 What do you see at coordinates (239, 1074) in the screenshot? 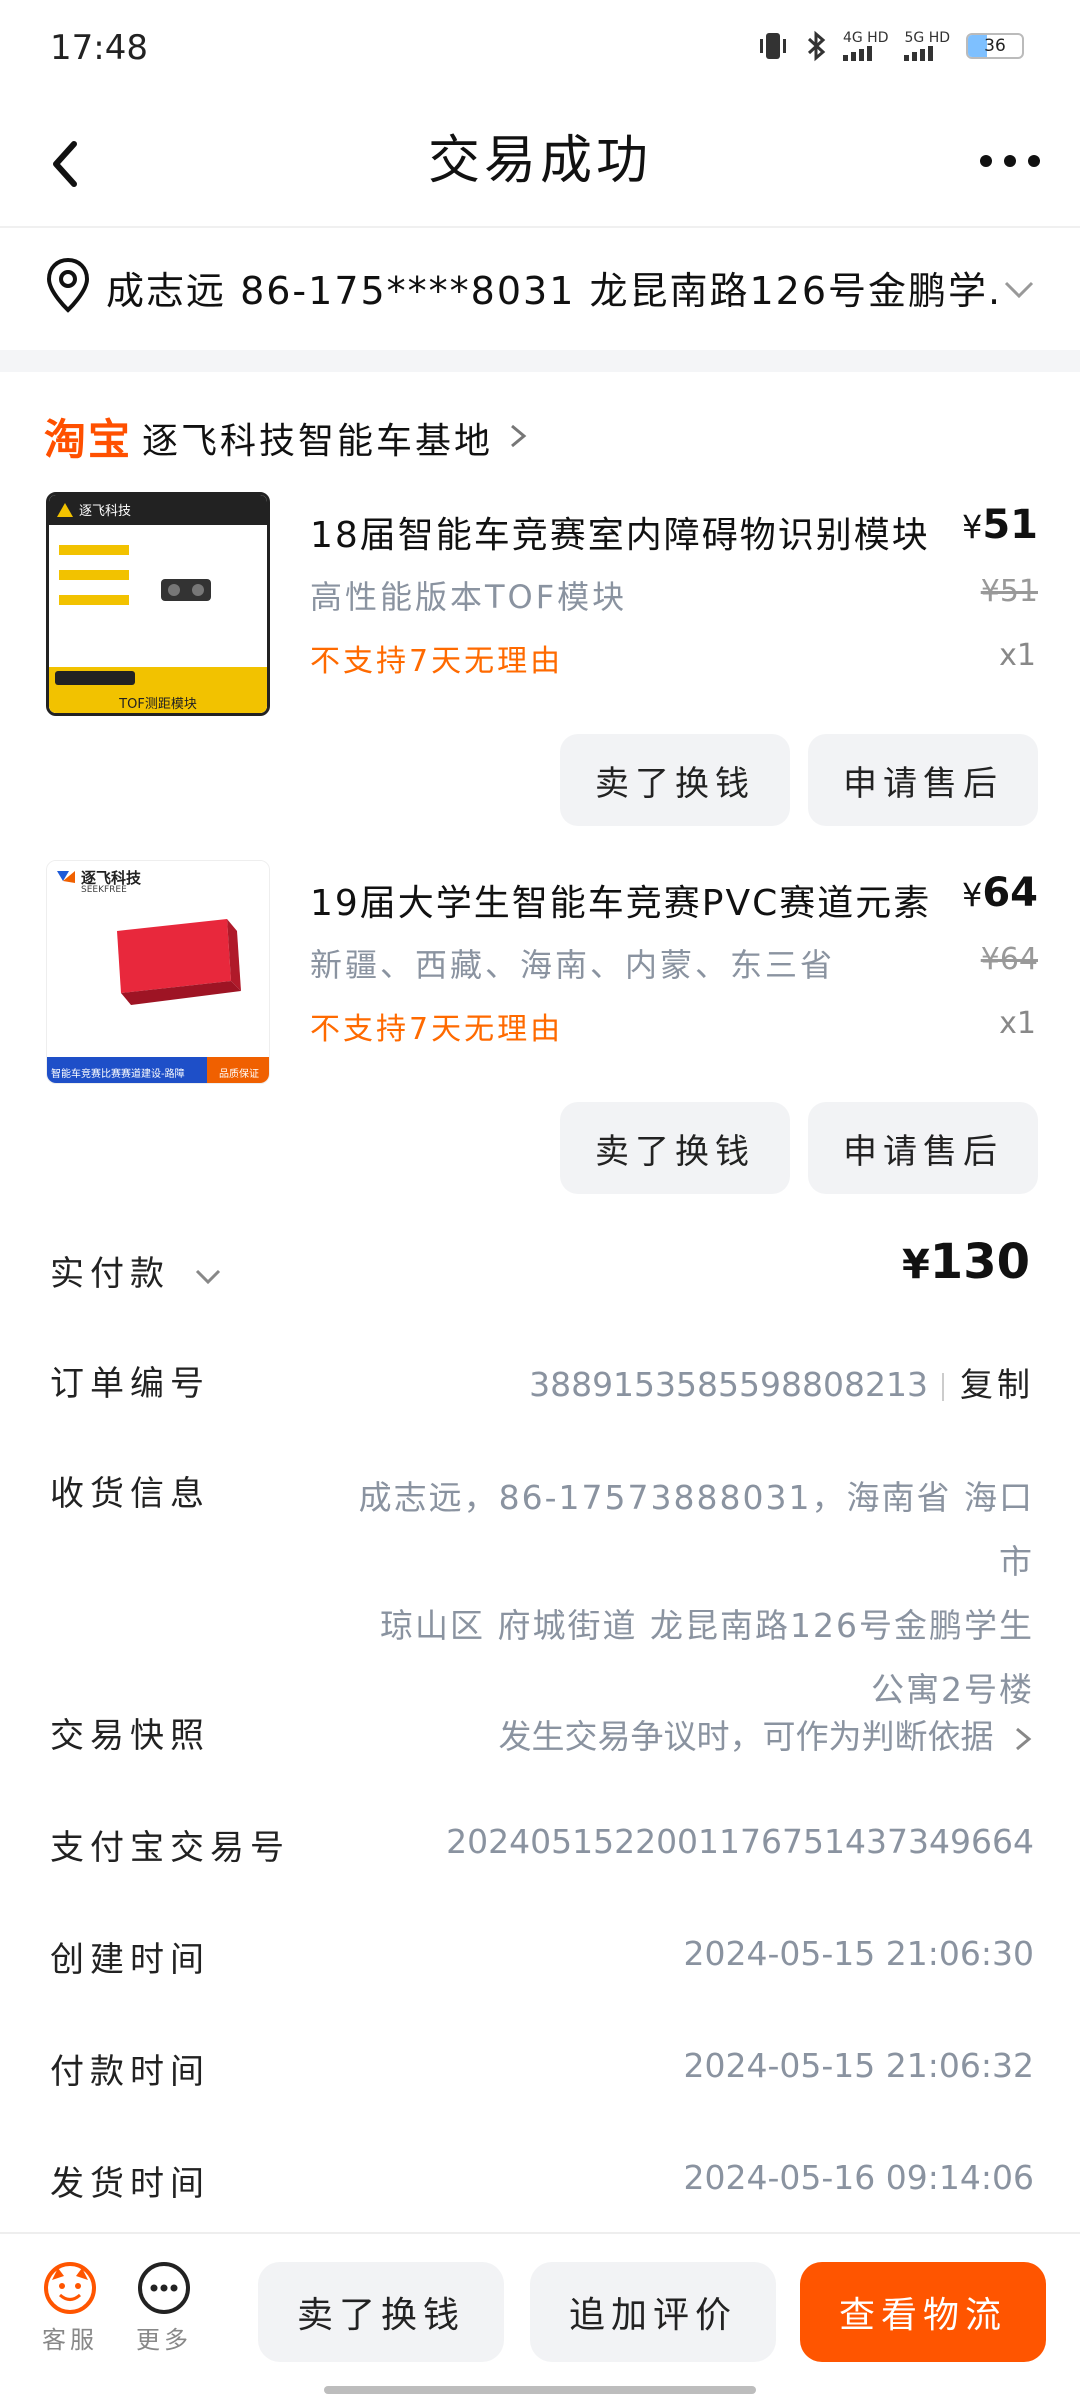
I see `thumbnail-badge: 品质保证` at bounding box center [239, 1074].